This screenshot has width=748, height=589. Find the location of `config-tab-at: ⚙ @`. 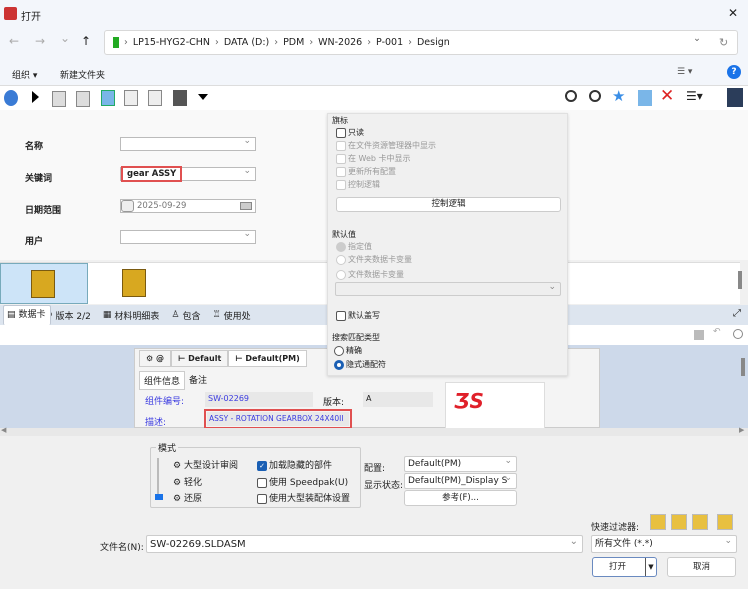

config-tab-at: ⚙ @ is located at coordinates (155, 358).